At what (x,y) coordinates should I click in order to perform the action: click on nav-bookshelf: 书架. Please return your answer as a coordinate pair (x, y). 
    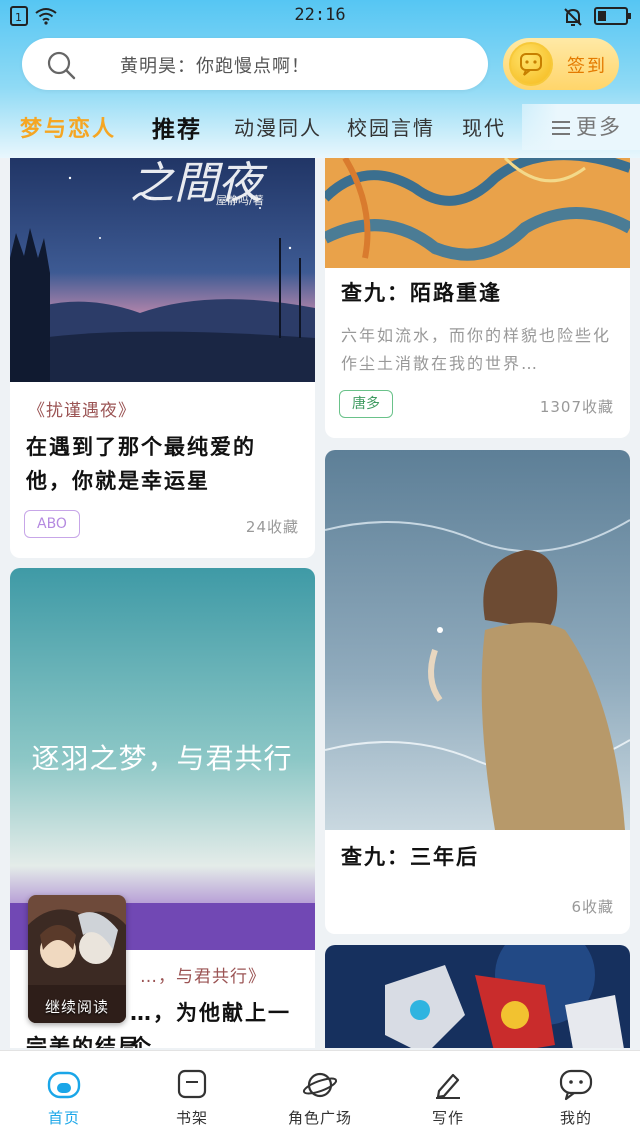
    Looking at the image, I should click on (192, 1094).